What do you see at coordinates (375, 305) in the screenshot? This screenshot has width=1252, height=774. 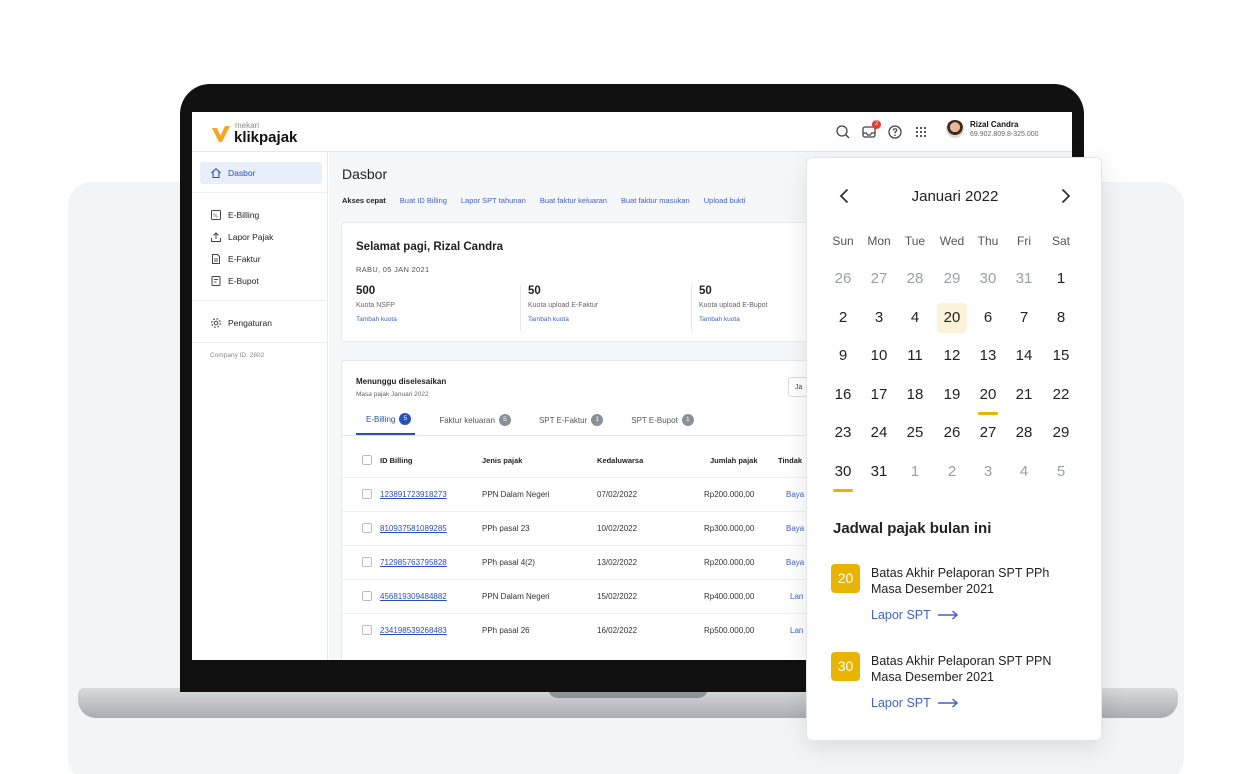 I see `stat-label: Kuota NSFP` at bounding box center [375, 305].